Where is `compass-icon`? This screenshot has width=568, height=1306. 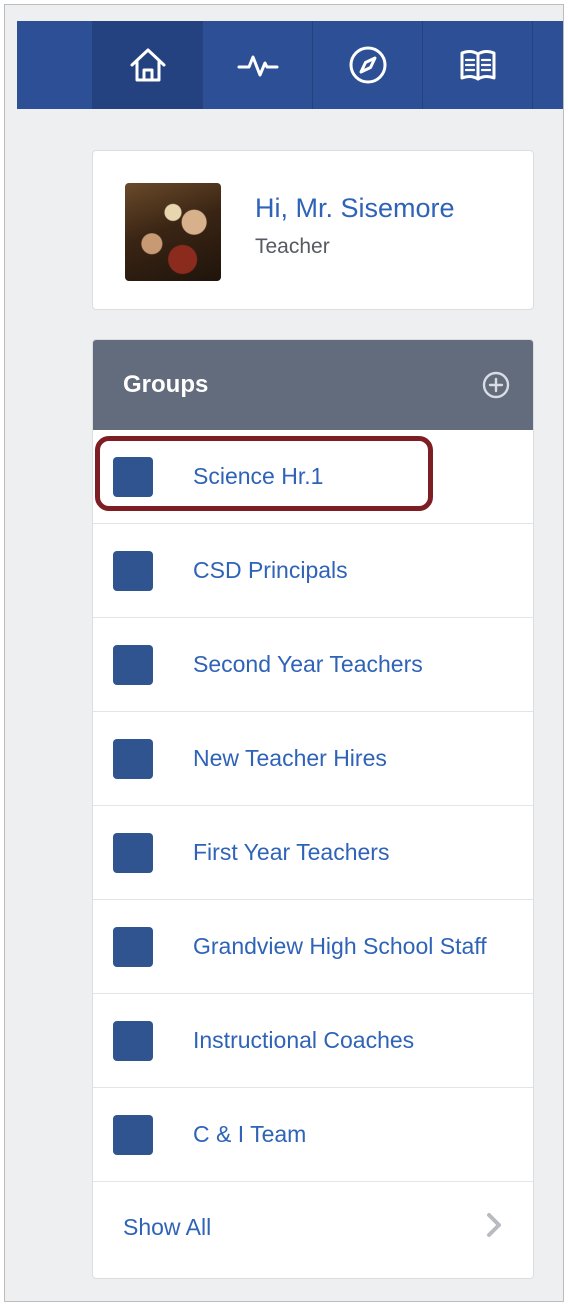
compass-icon is located at coordinates (367, 65).